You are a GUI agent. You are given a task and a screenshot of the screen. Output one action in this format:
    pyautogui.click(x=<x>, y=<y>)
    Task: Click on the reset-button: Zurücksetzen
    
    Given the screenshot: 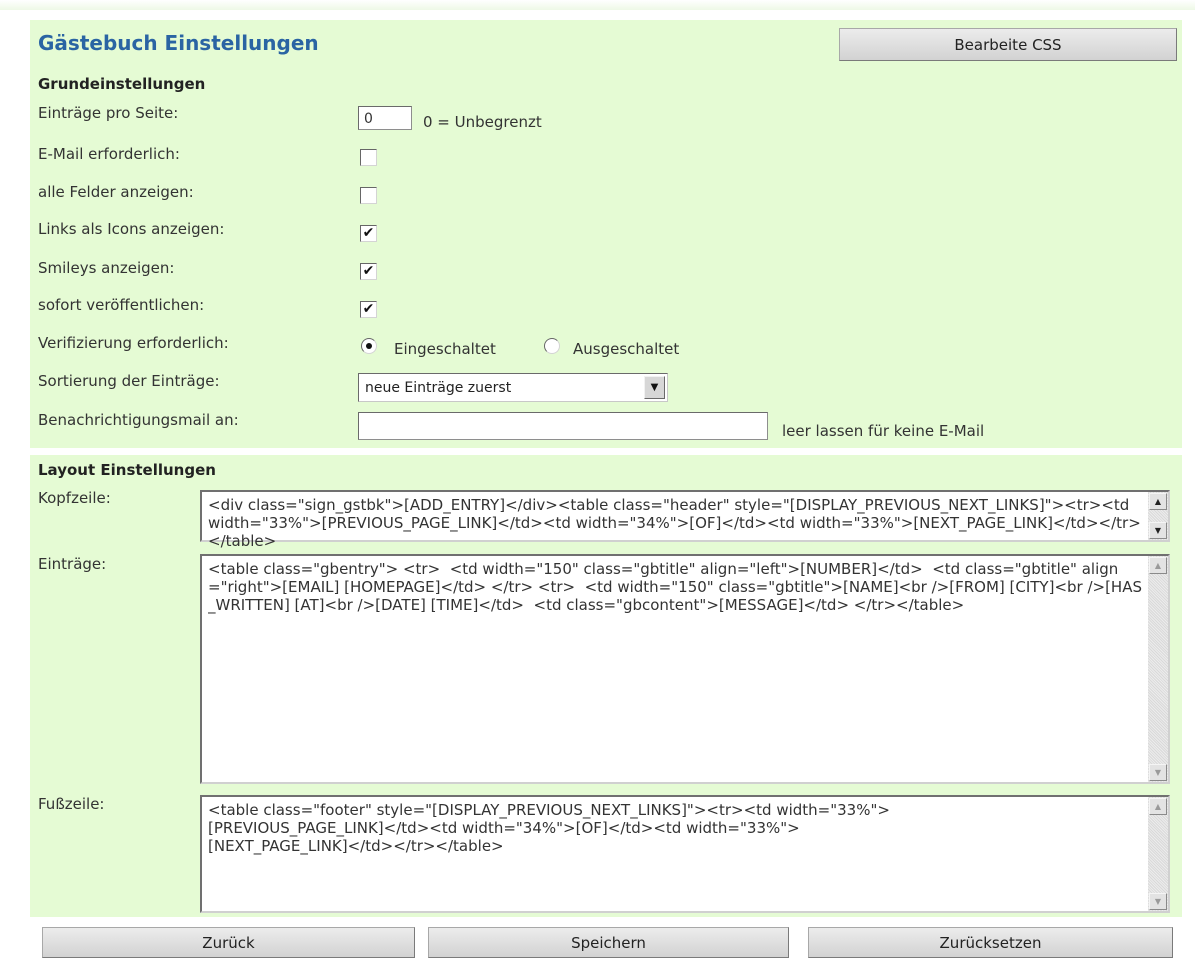 What is the action you would take?
    pyautogui.click(x=990, y=942)
    